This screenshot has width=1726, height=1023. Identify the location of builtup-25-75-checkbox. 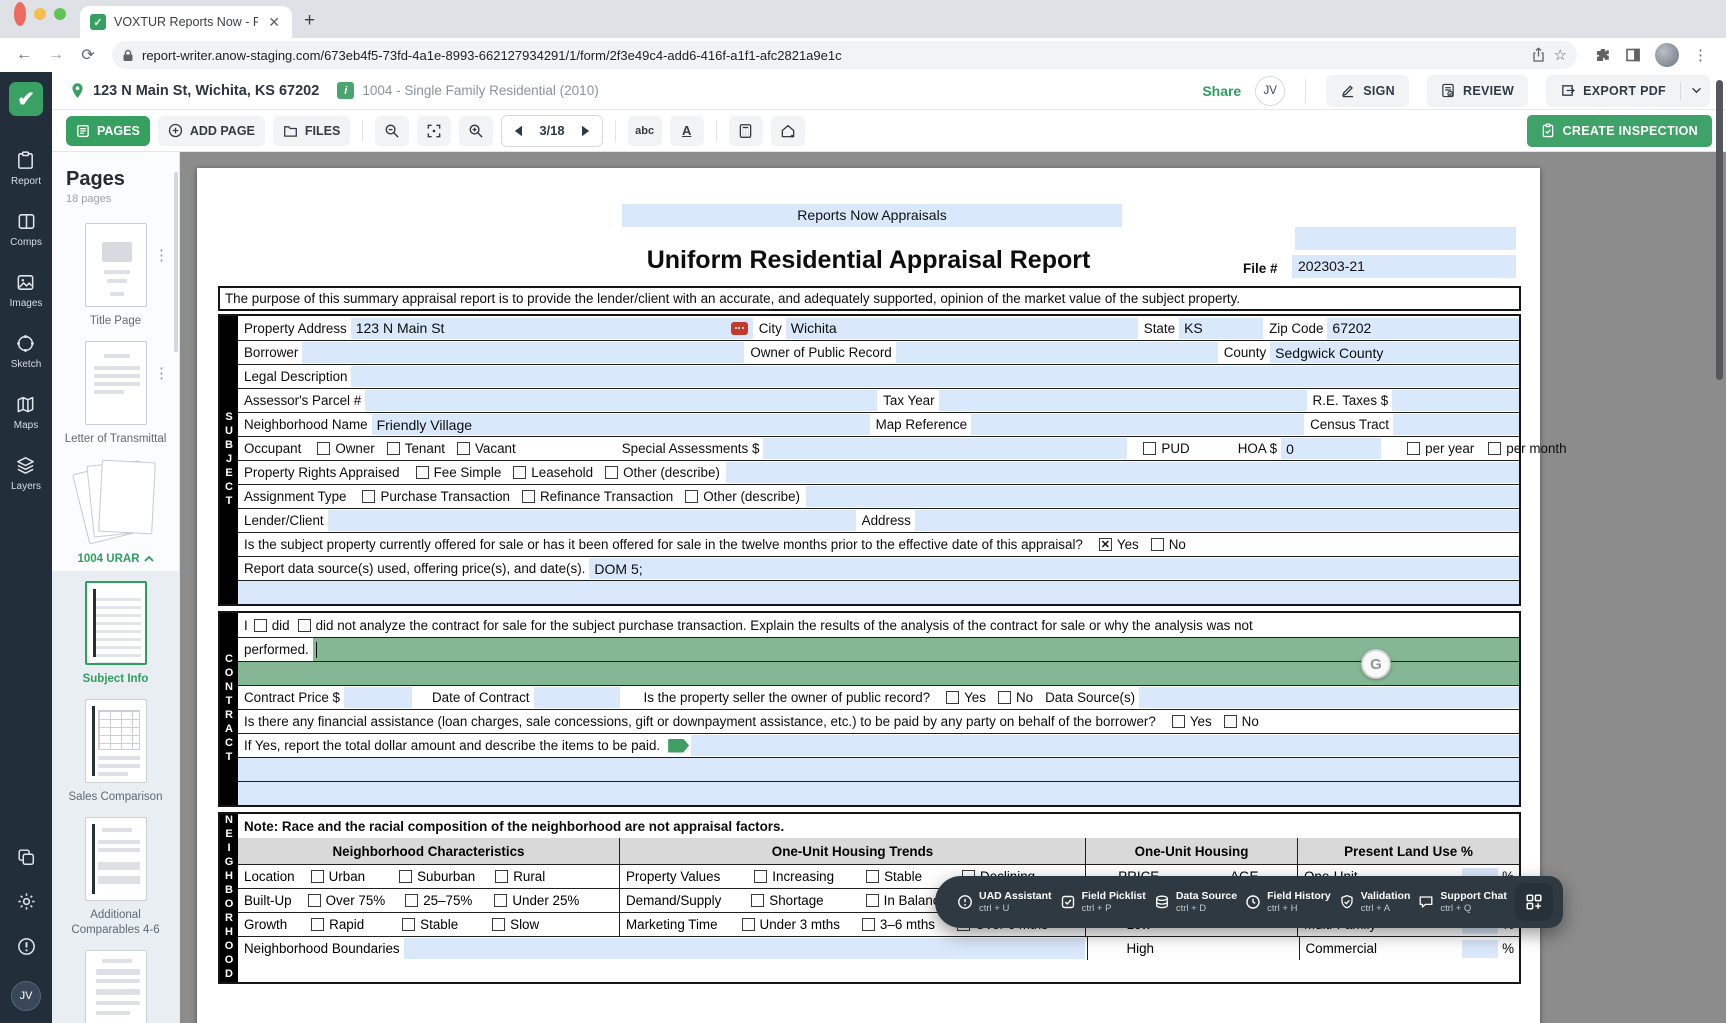
(412, 900).